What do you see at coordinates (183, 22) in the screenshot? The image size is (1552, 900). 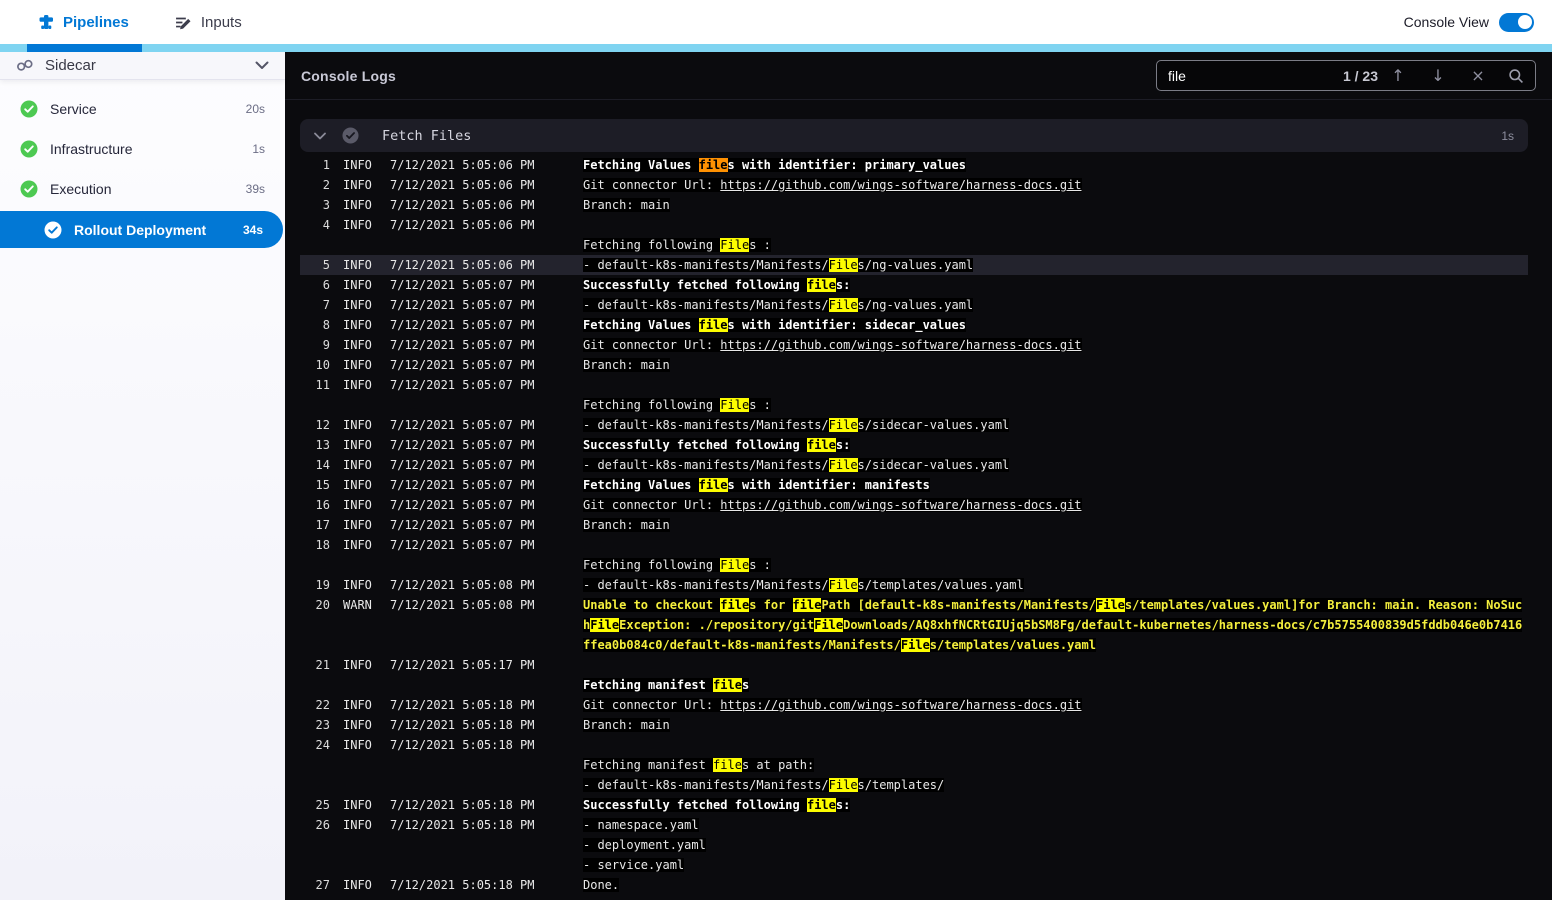 I see `inputs-icon` at bounding box center [183, 22].